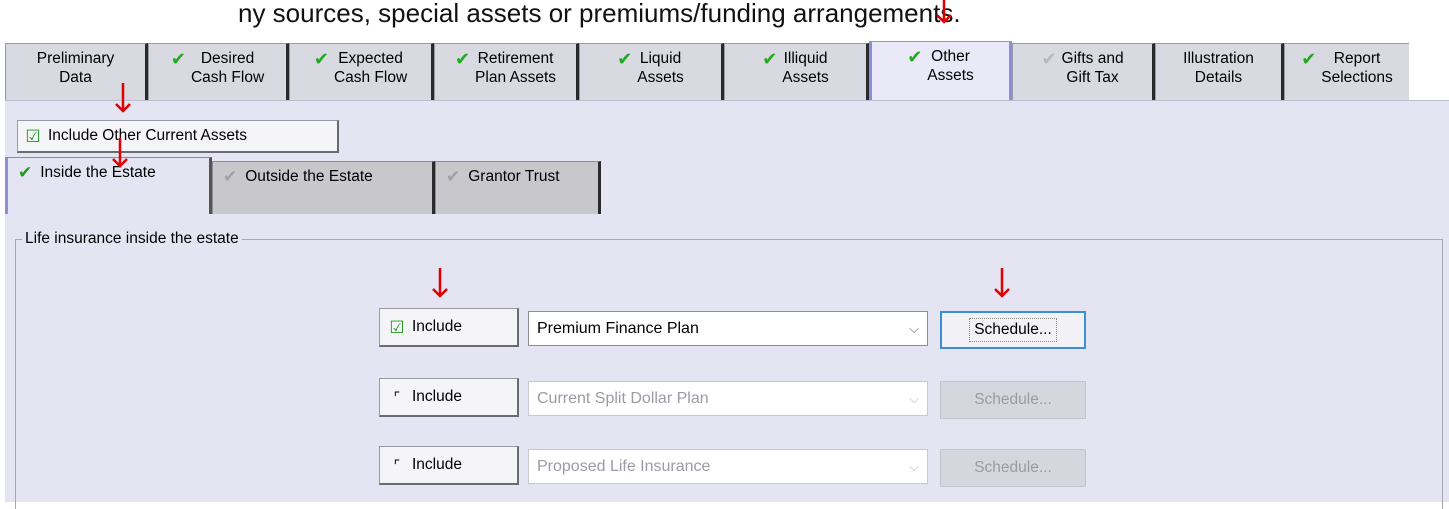 The height and width of the screenshot is (509, 1449). Describe the element at coordinates (1218, 68) in the screenshot. I see `tab-label: Illustration Details` at that location.